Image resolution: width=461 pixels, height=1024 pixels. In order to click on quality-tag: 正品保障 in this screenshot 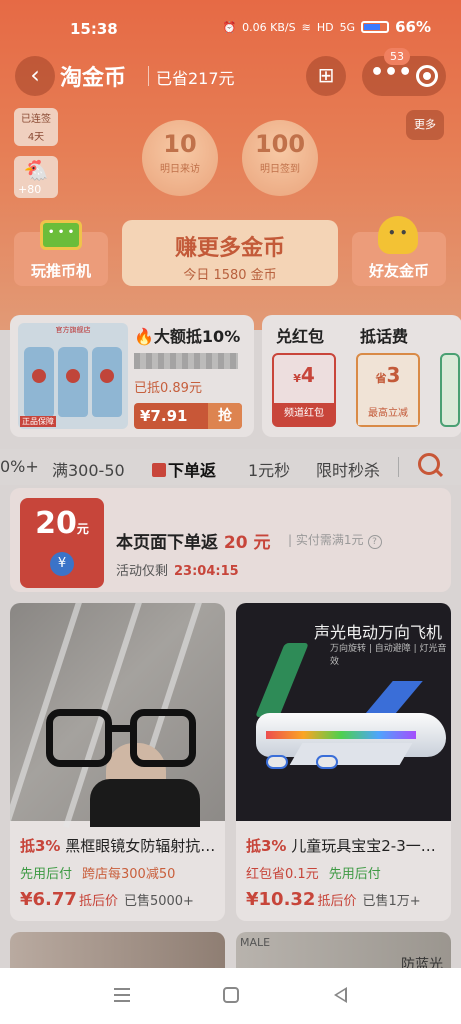, I will do `click(38, 421)`.